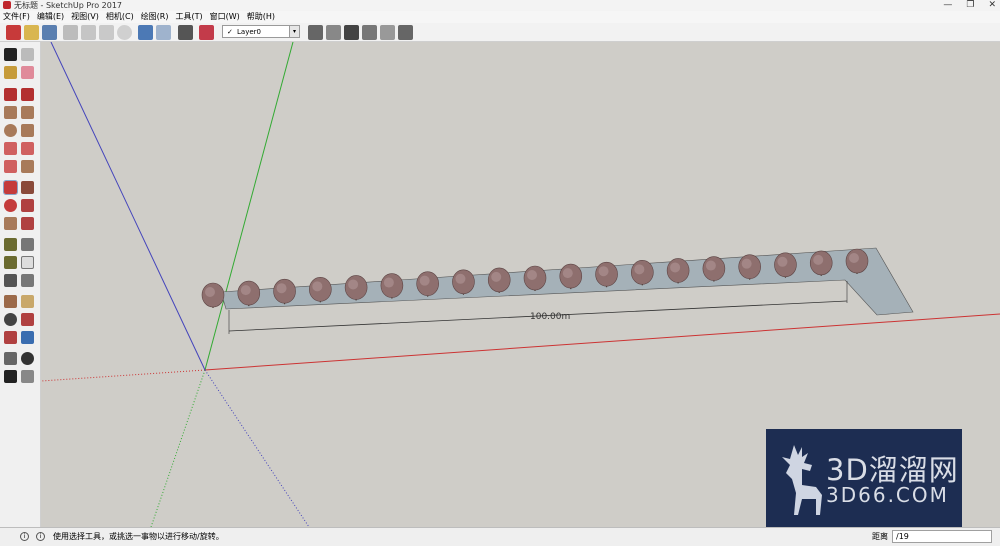 The image size is (1000, 546). Describe the element at coordinates (10, 130) in the screenshot. I see `circle-icon` at that location.